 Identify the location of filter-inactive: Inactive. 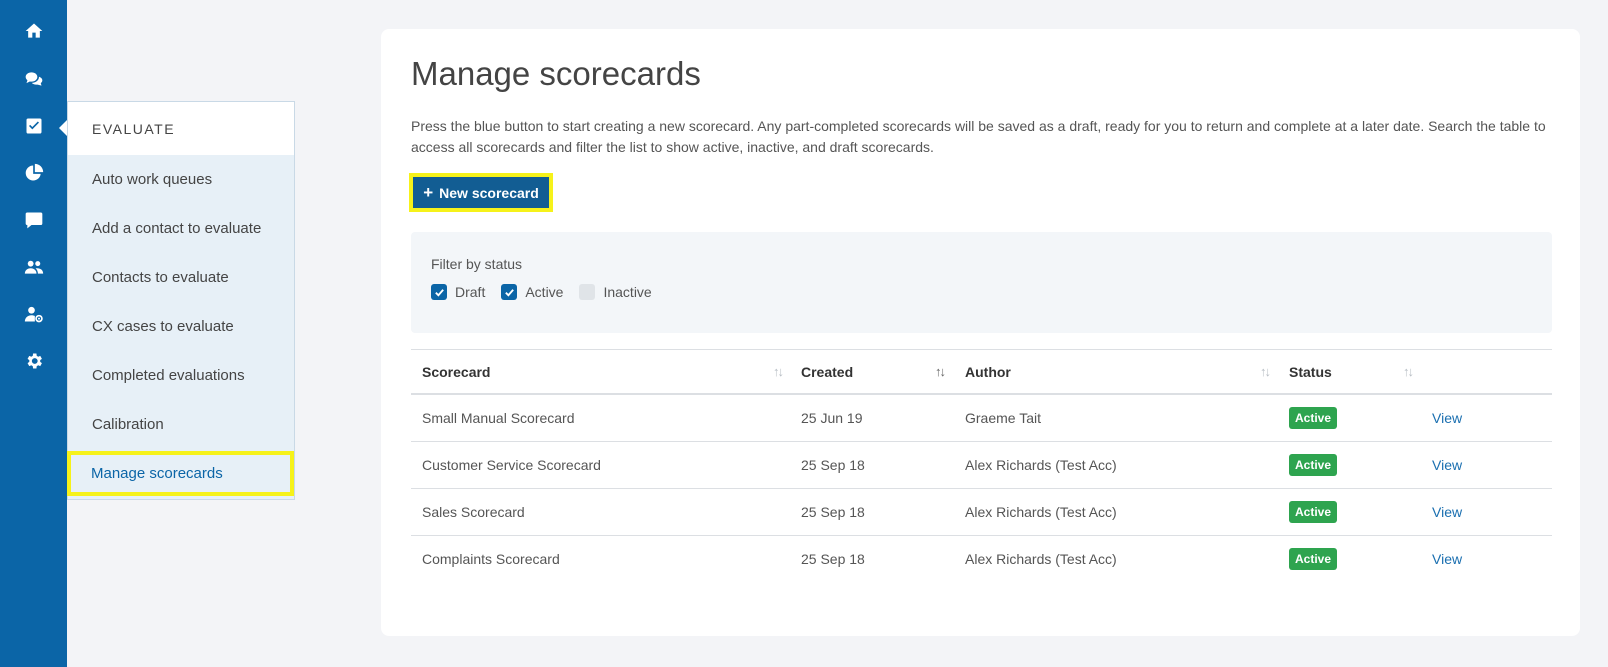
(615, 292).